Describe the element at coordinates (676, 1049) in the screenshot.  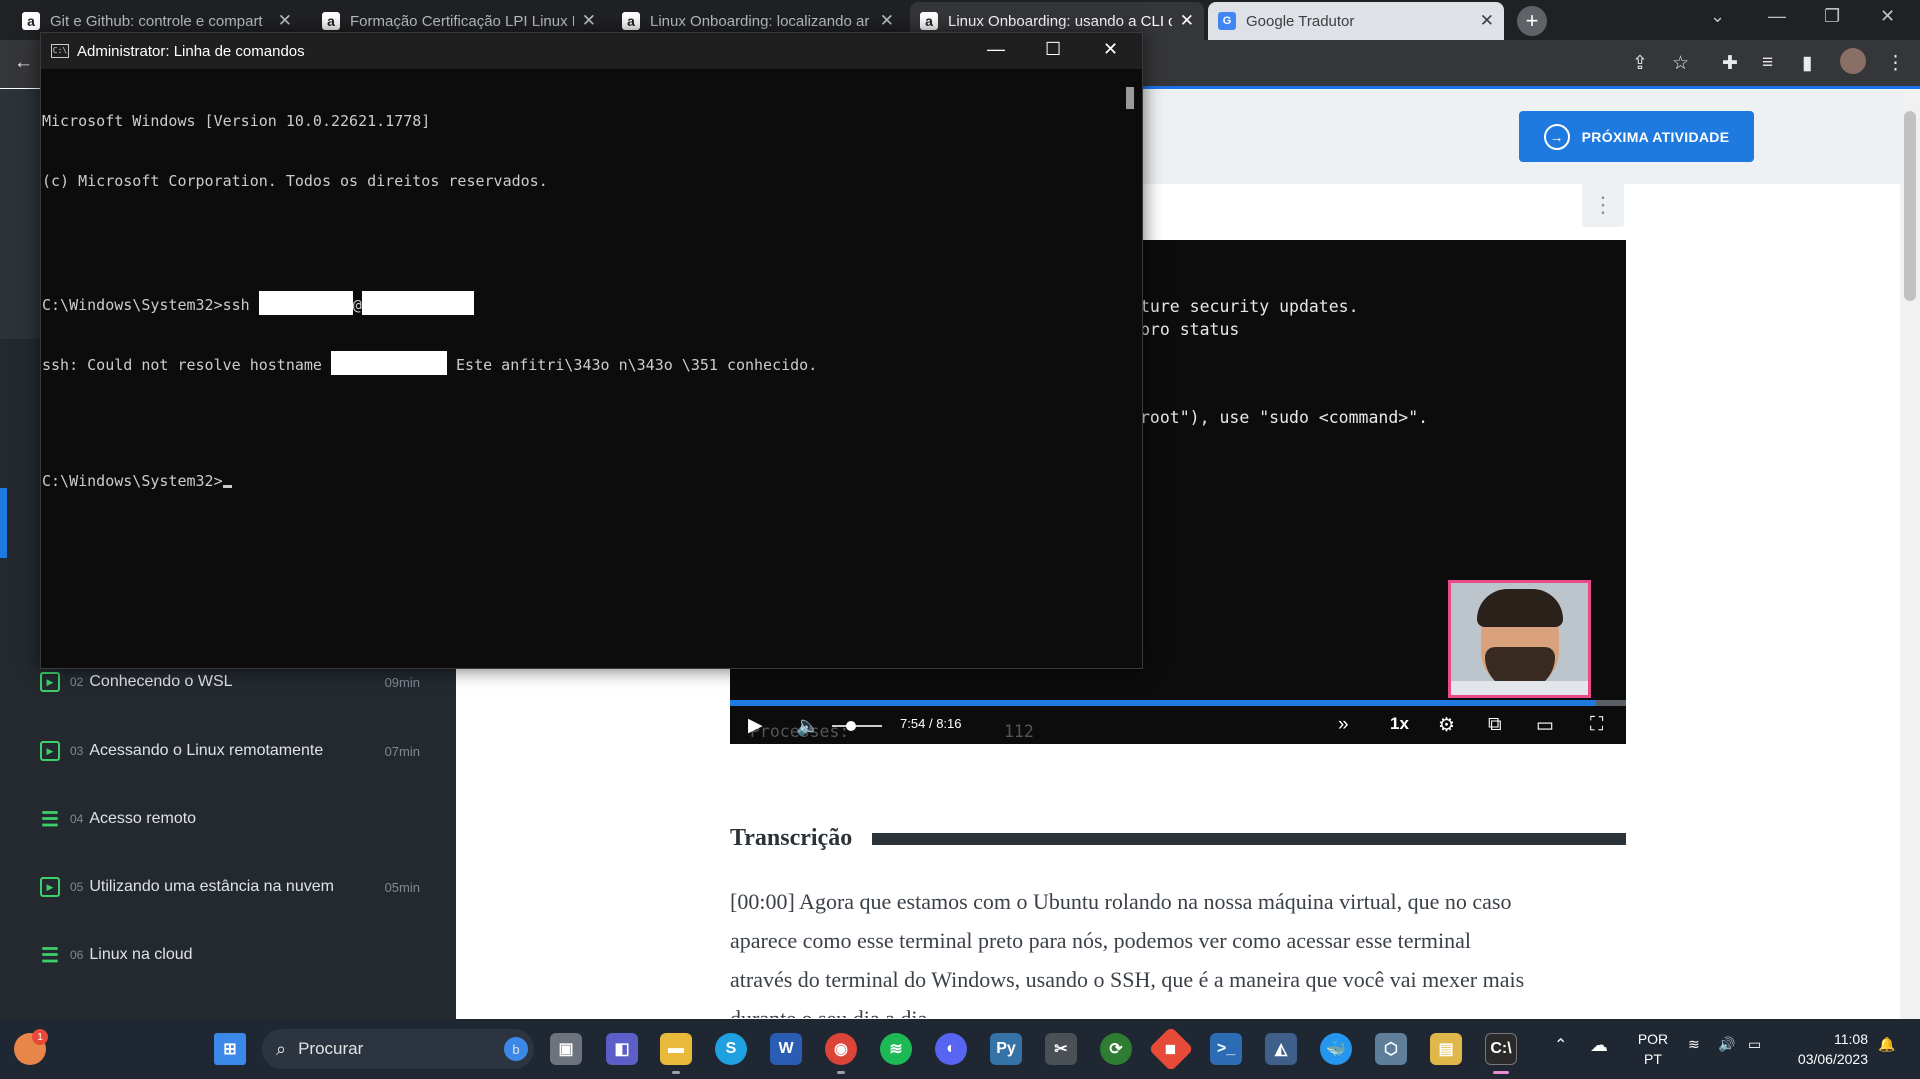
I see `file-explorer-icon: ▬` at that location.